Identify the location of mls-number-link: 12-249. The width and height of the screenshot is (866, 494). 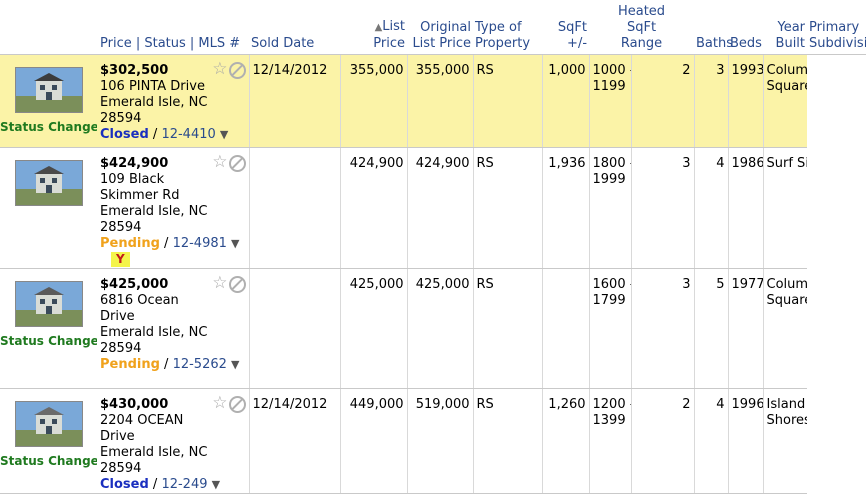
(184, 484).